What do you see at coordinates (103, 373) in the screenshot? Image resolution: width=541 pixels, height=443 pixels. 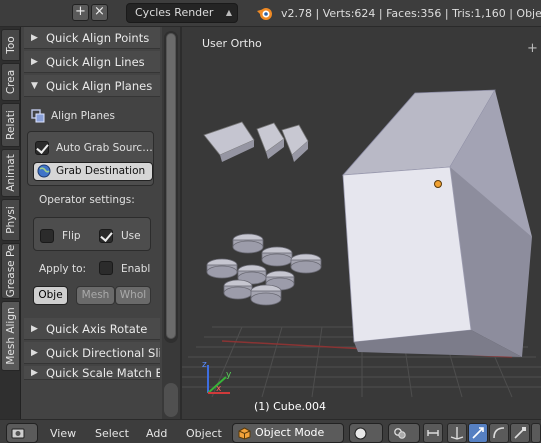 I see `panel-title: Quick Scale Match Ed` at bounding box center [103, 373].